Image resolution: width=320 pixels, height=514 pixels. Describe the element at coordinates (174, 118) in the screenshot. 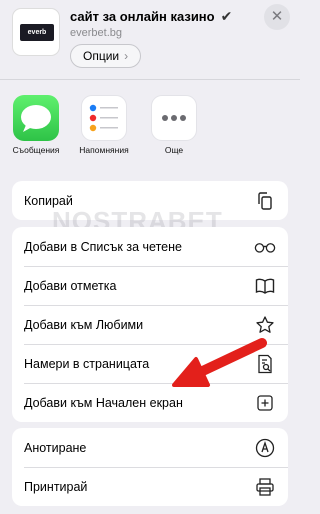

I see `more-icon` at that location.